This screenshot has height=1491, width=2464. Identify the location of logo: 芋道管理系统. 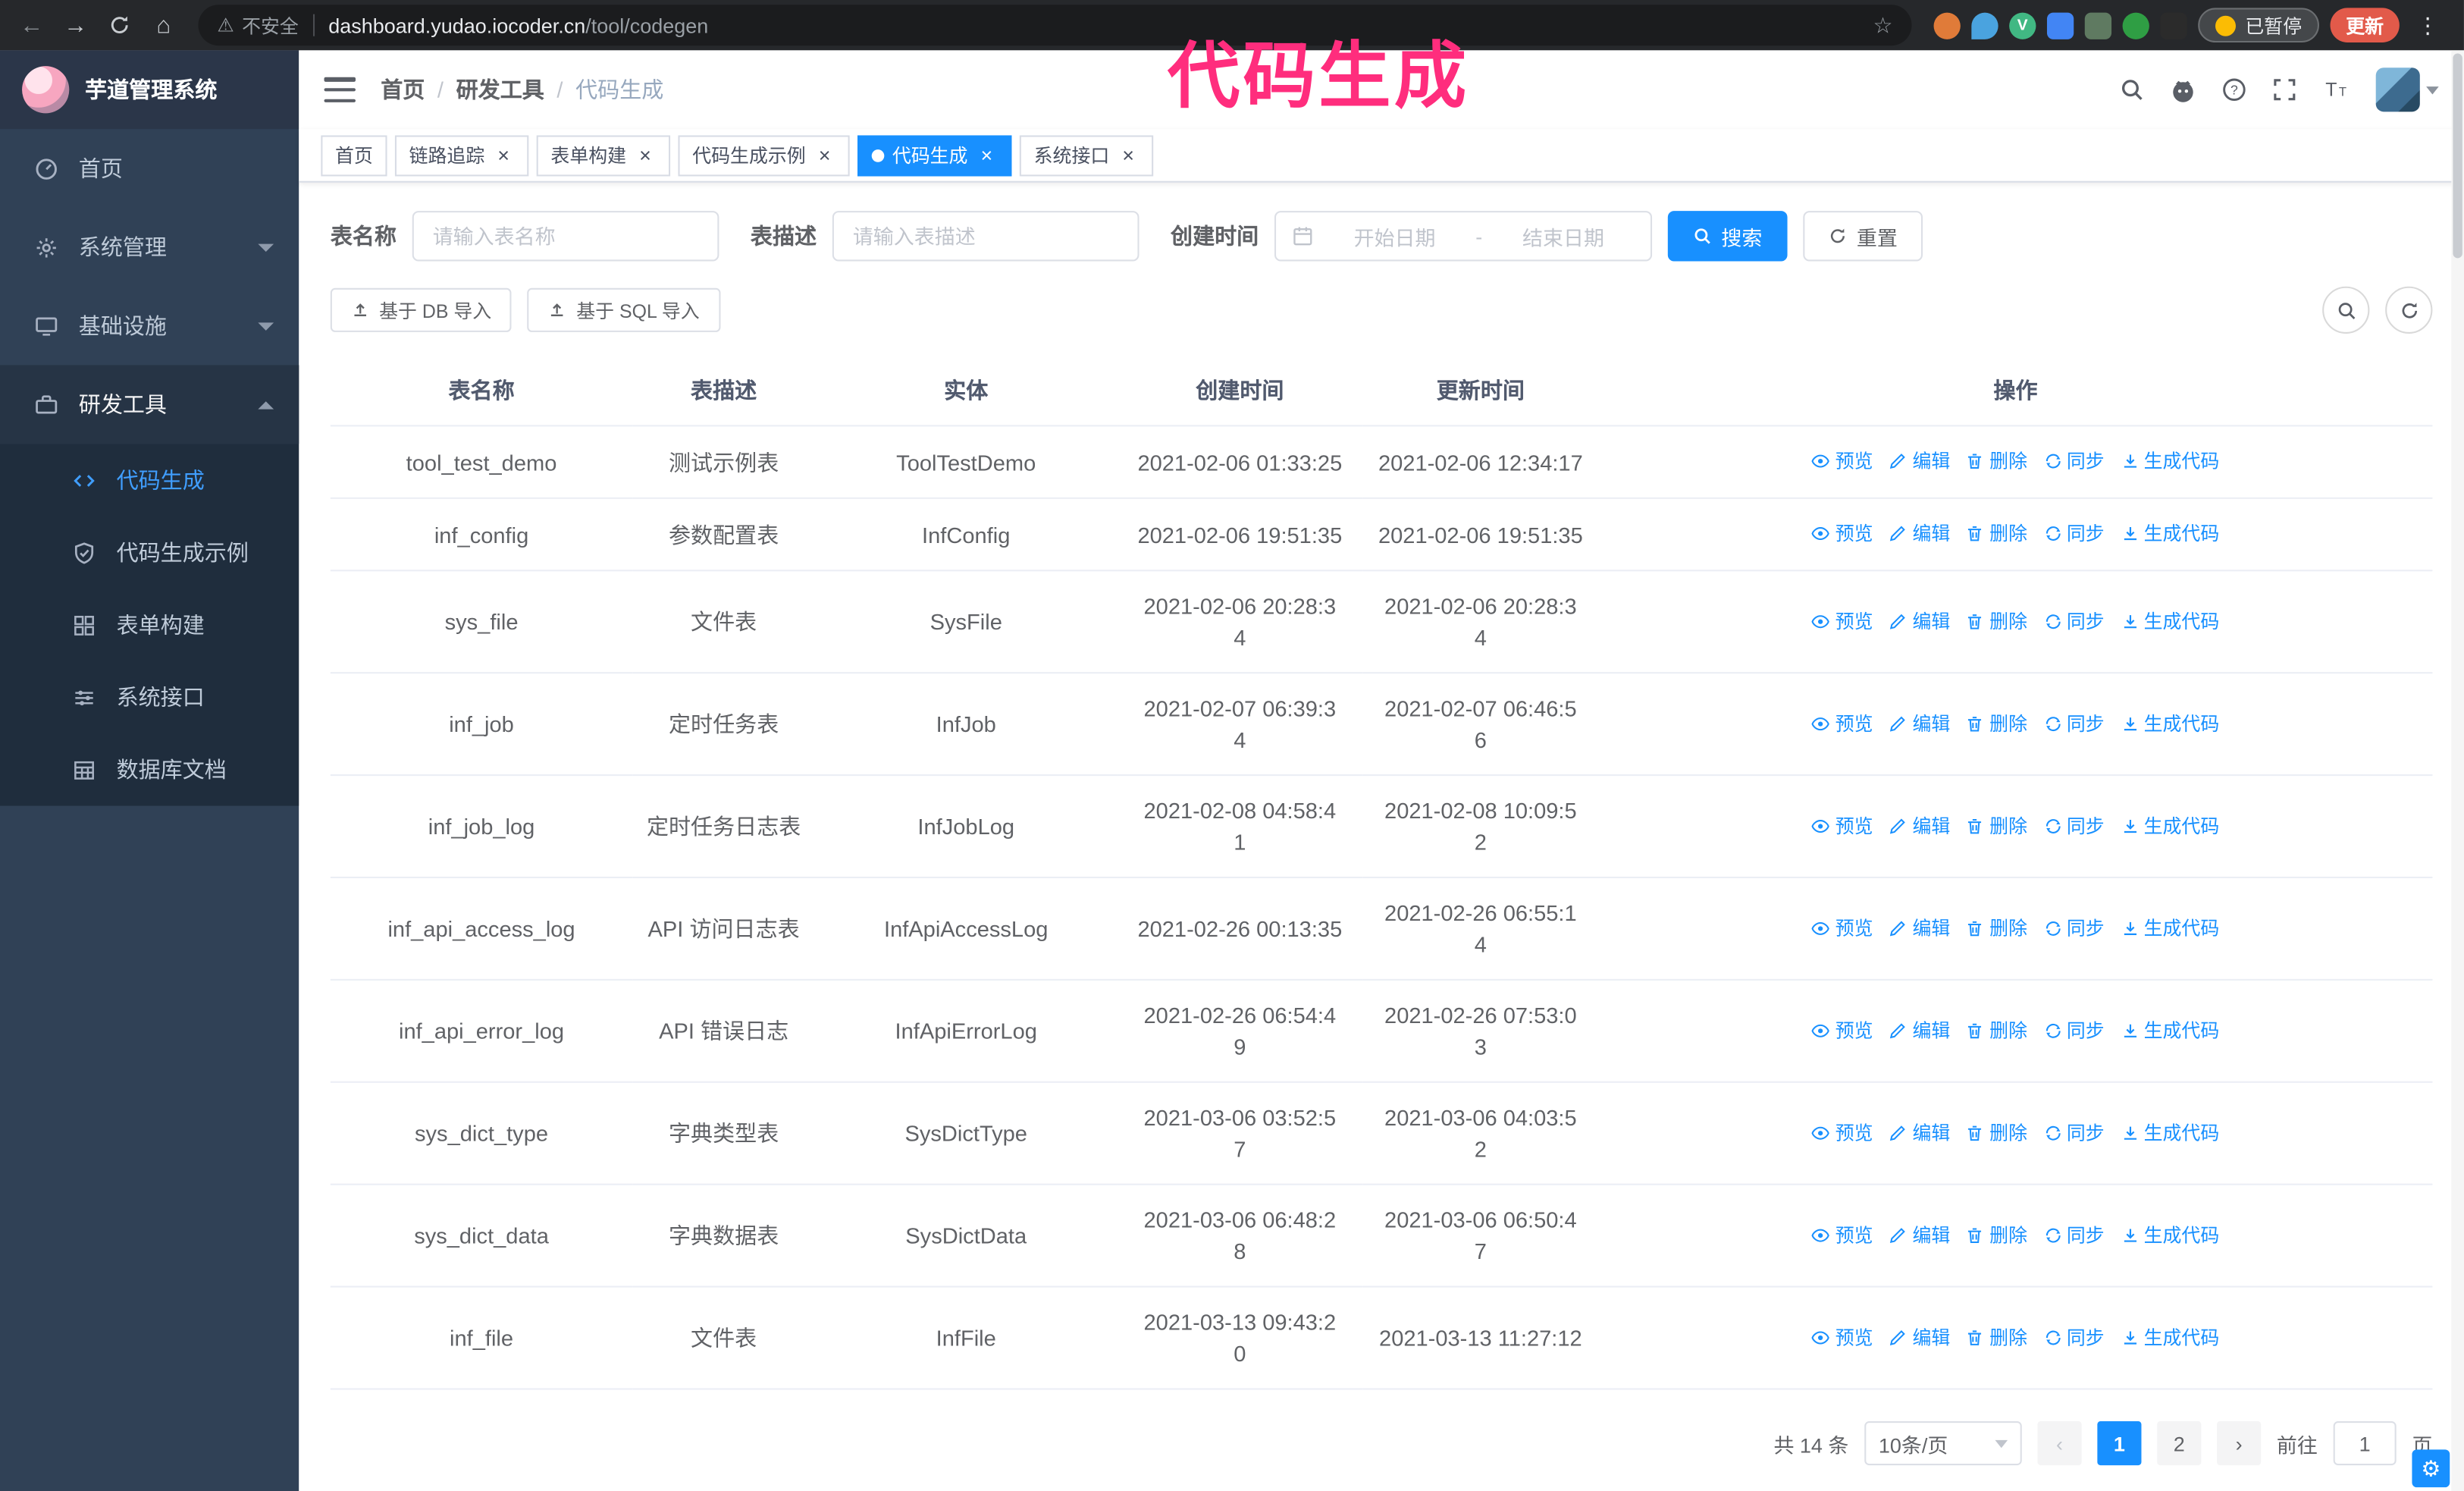
(150, 90).